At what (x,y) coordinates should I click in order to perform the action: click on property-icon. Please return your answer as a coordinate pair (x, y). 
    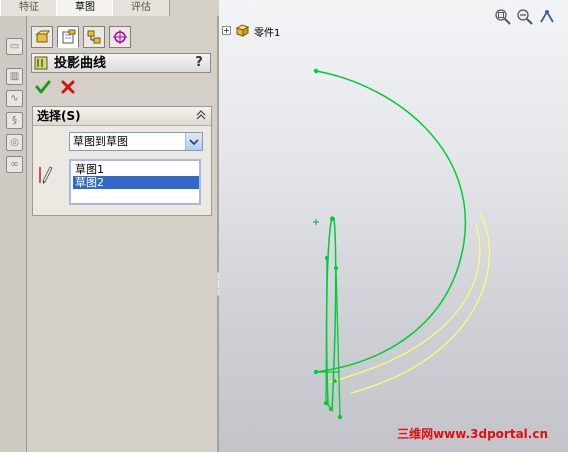
    Looking at the image, I should click on (69, 36).